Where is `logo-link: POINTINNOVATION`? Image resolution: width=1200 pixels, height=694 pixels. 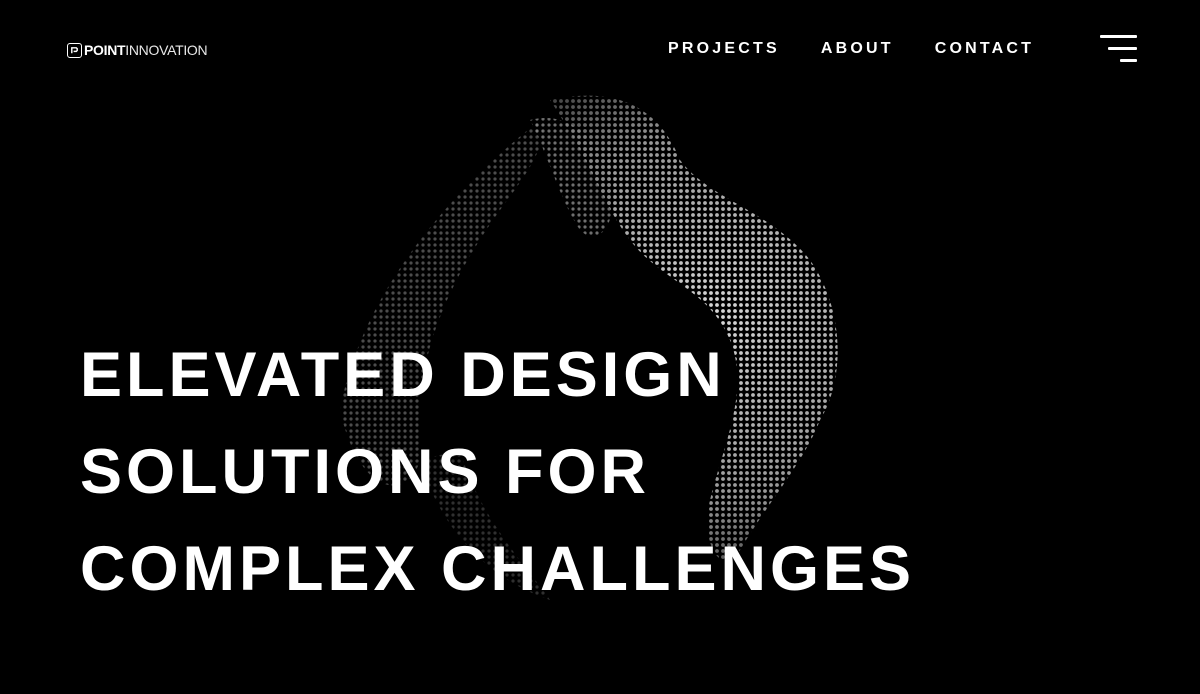
logo-link: POINTINNOVATION is located at coordinates (137, 50).